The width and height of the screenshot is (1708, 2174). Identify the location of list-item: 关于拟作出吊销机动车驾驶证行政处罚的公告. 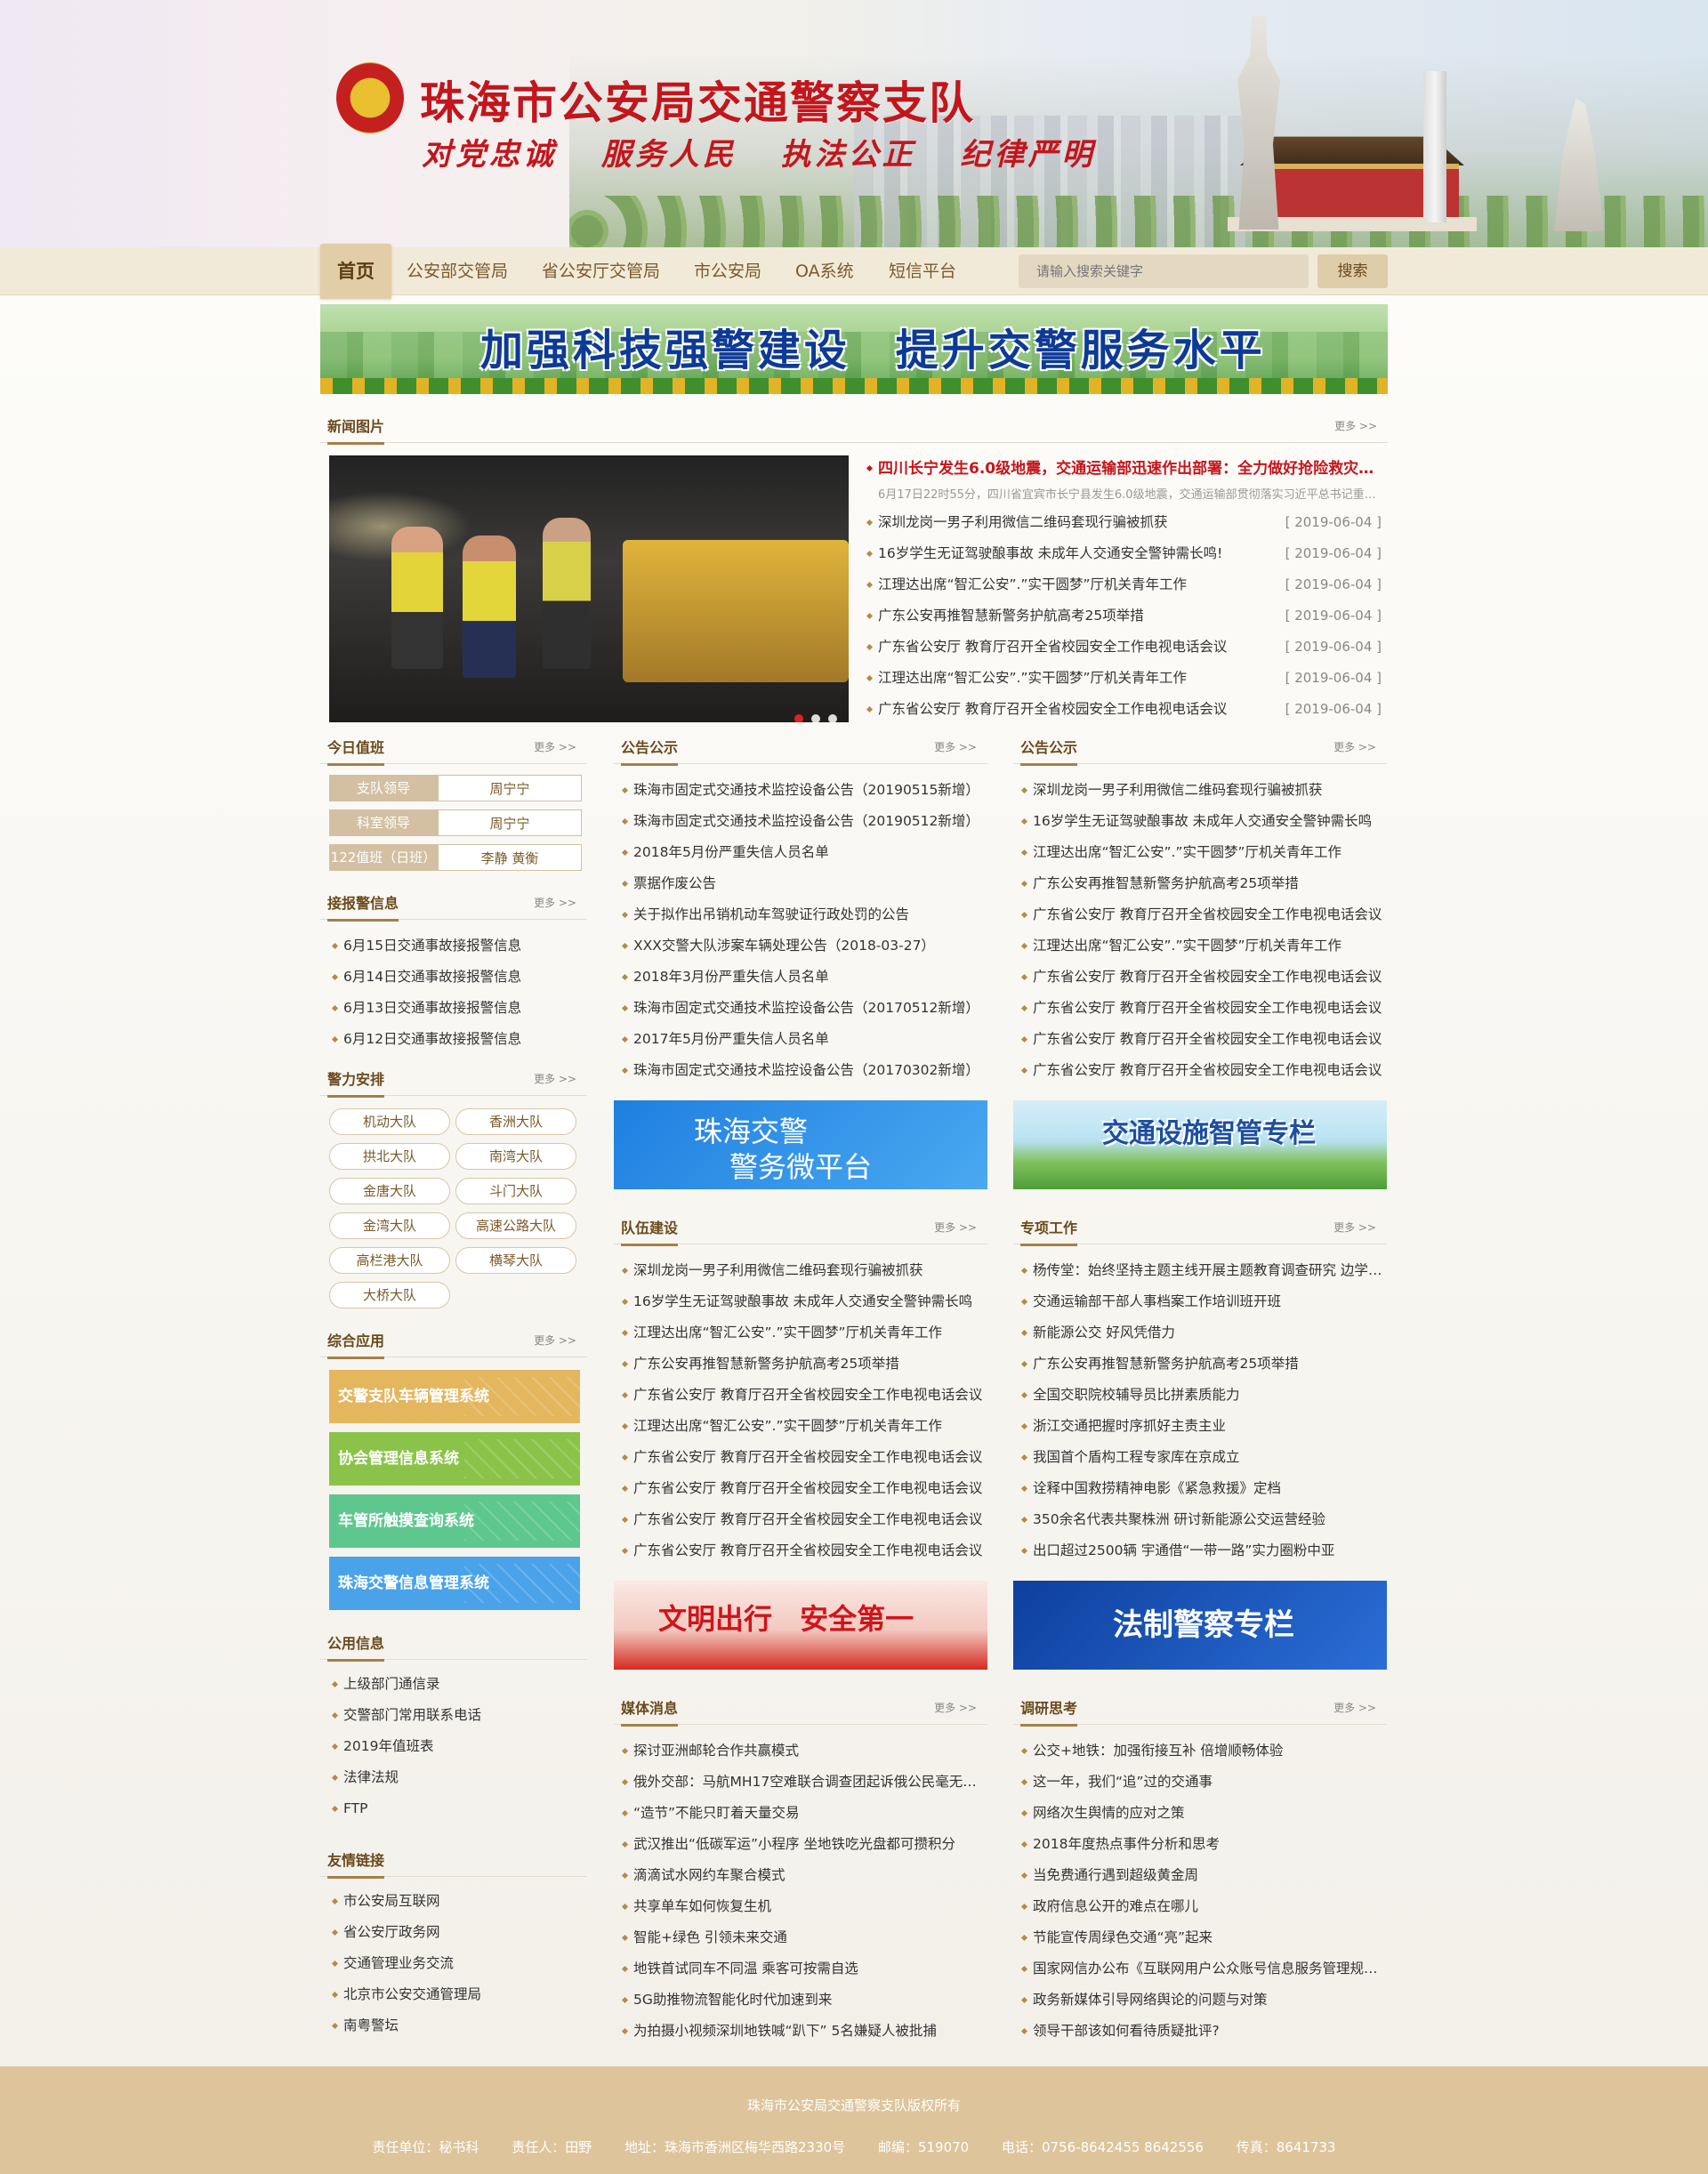
(803, 914).